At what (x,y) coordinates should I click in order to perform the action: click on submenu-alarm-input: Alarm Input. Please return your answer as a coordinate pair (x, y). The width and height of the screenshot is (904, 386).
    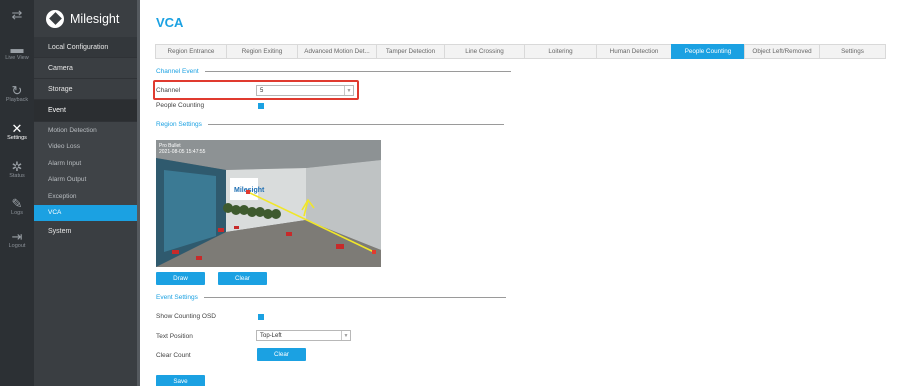
    Looking at the image, I should click on (85, 163).